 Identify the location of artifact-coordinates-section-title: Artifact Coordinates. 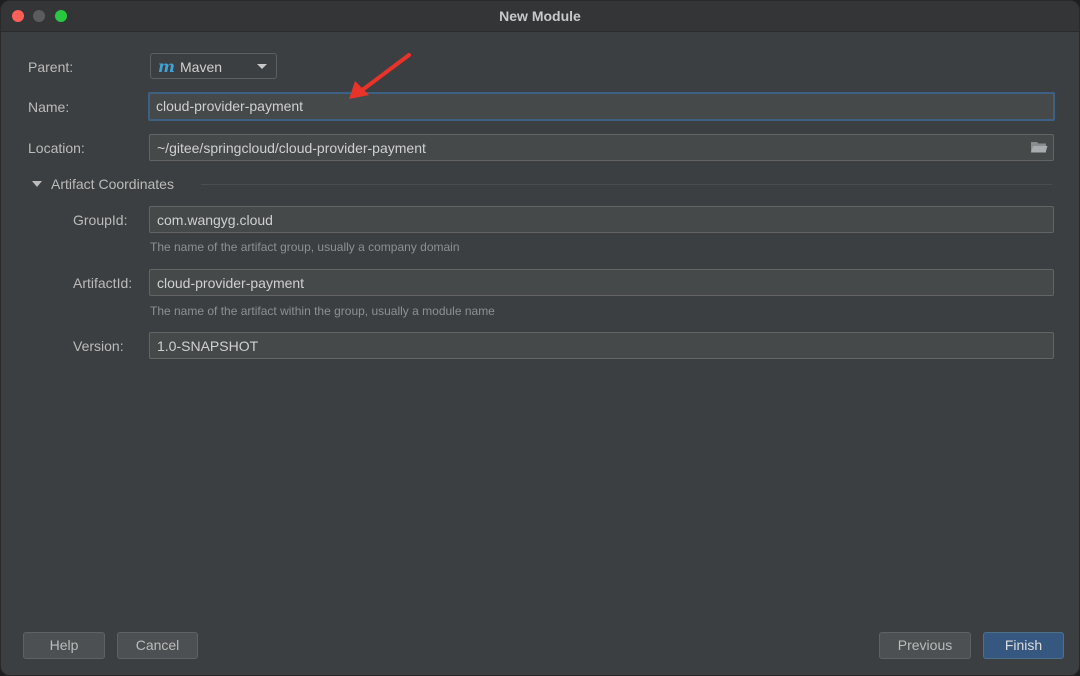
(112, 184).